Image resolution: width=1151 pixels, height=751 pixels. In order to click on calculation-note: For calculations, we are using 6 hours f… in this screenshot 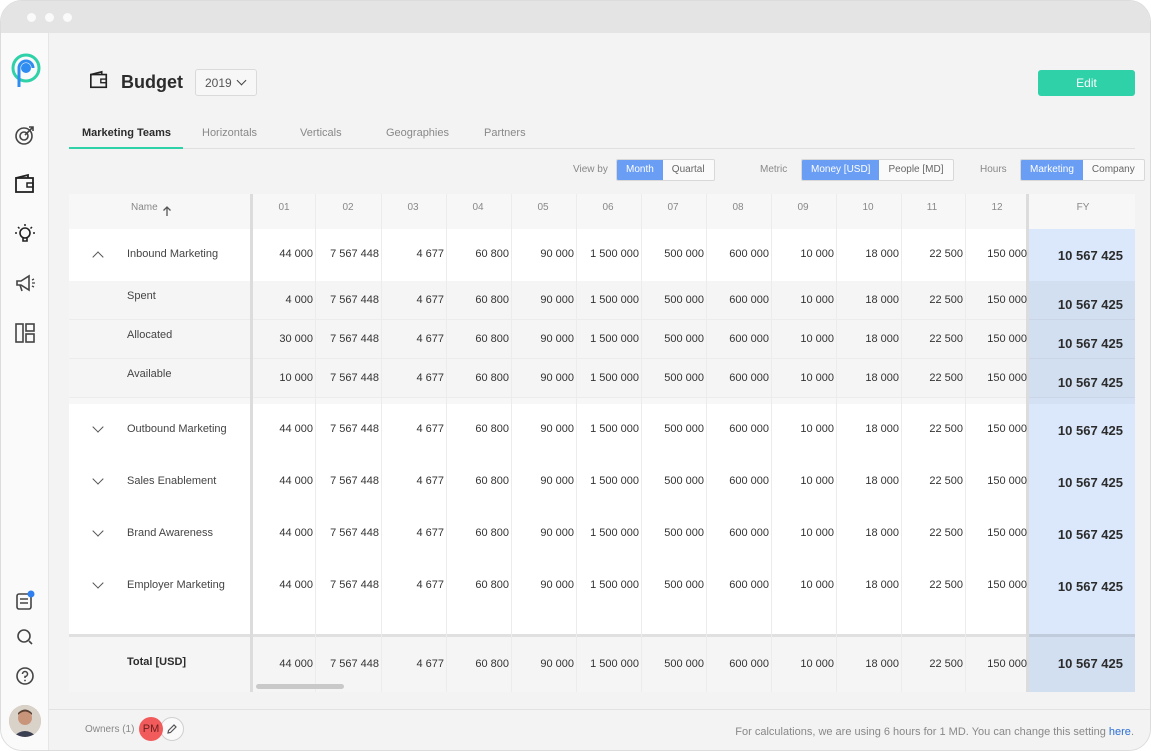, I will do `click(934, 732)`.